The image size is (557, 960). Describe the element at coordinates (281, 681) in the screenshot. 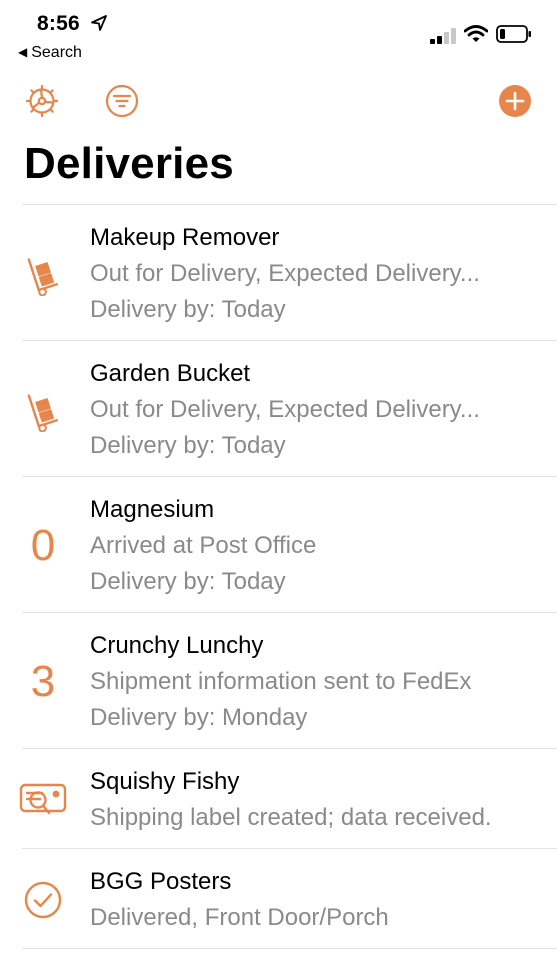

I see `item-status: Shipment information sent to FedEx` at that location.